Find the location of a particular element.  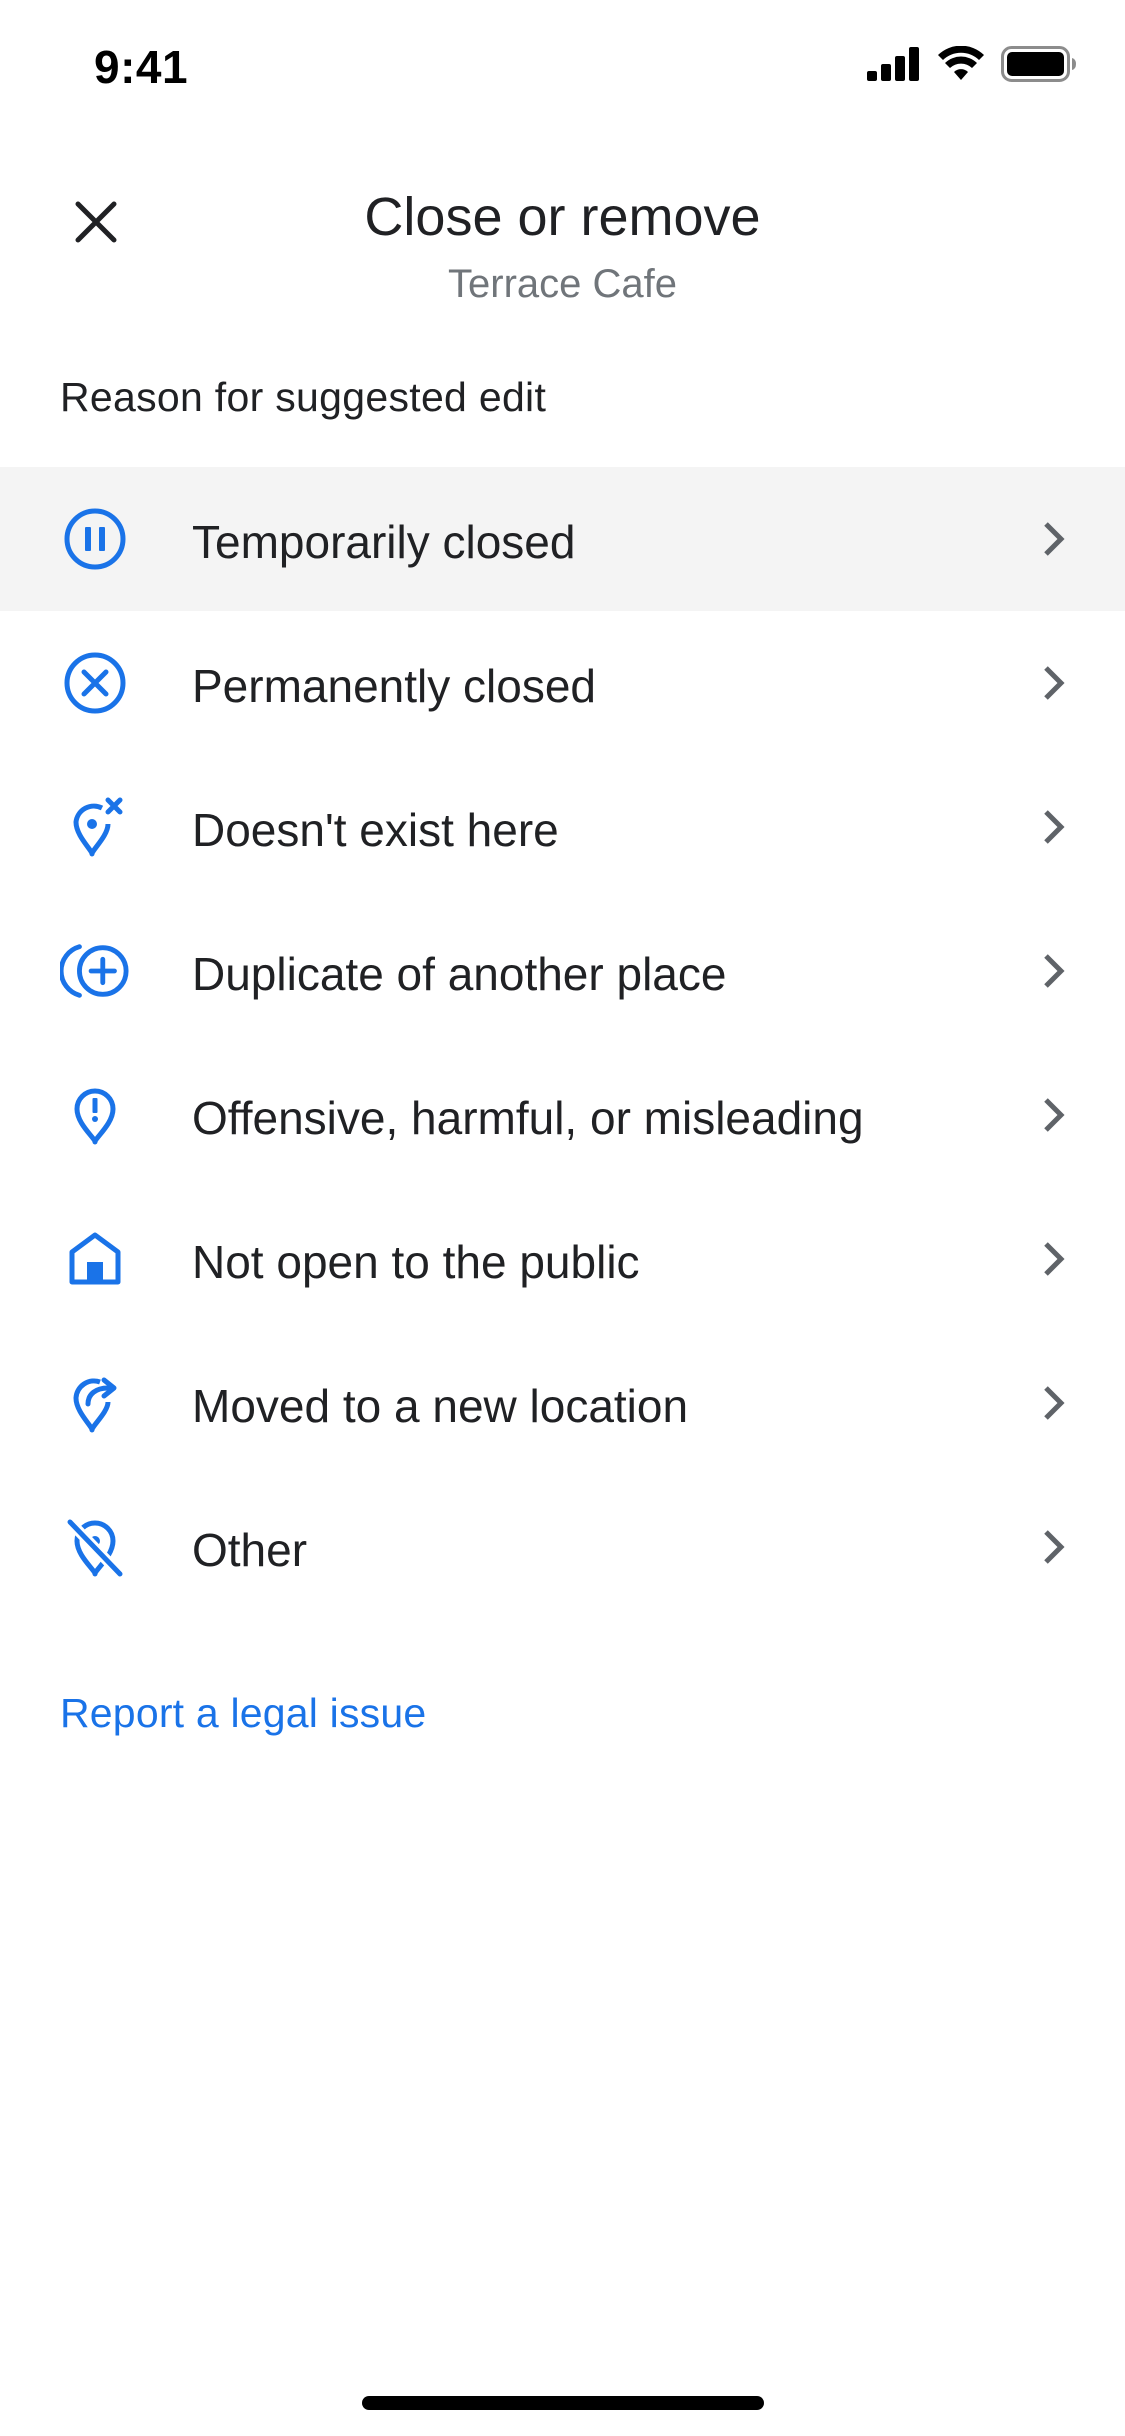

reason-duplicate: Duplicate of another place is located at coordinates (562, 971).